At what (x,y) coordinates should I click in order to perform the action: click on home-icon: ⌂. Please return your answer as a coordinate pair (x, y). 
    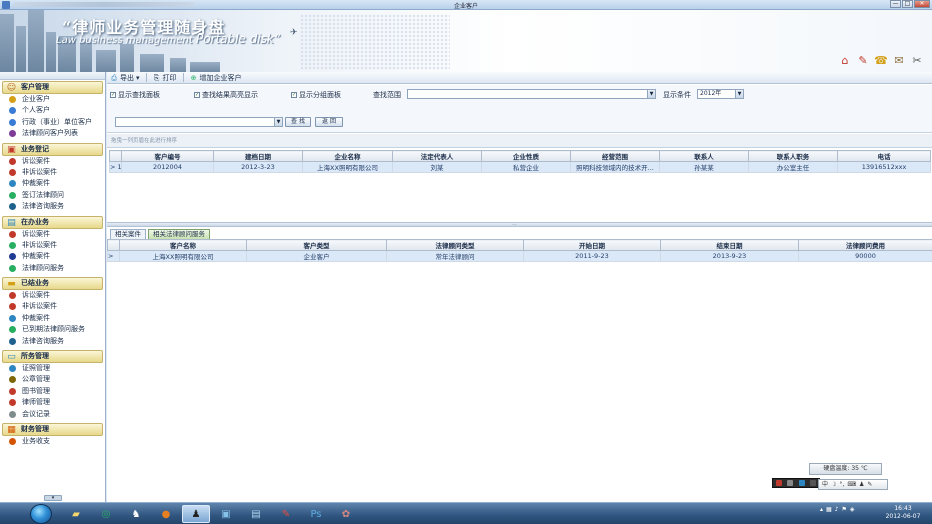
    Looking at the image, I should click on (845, 61).